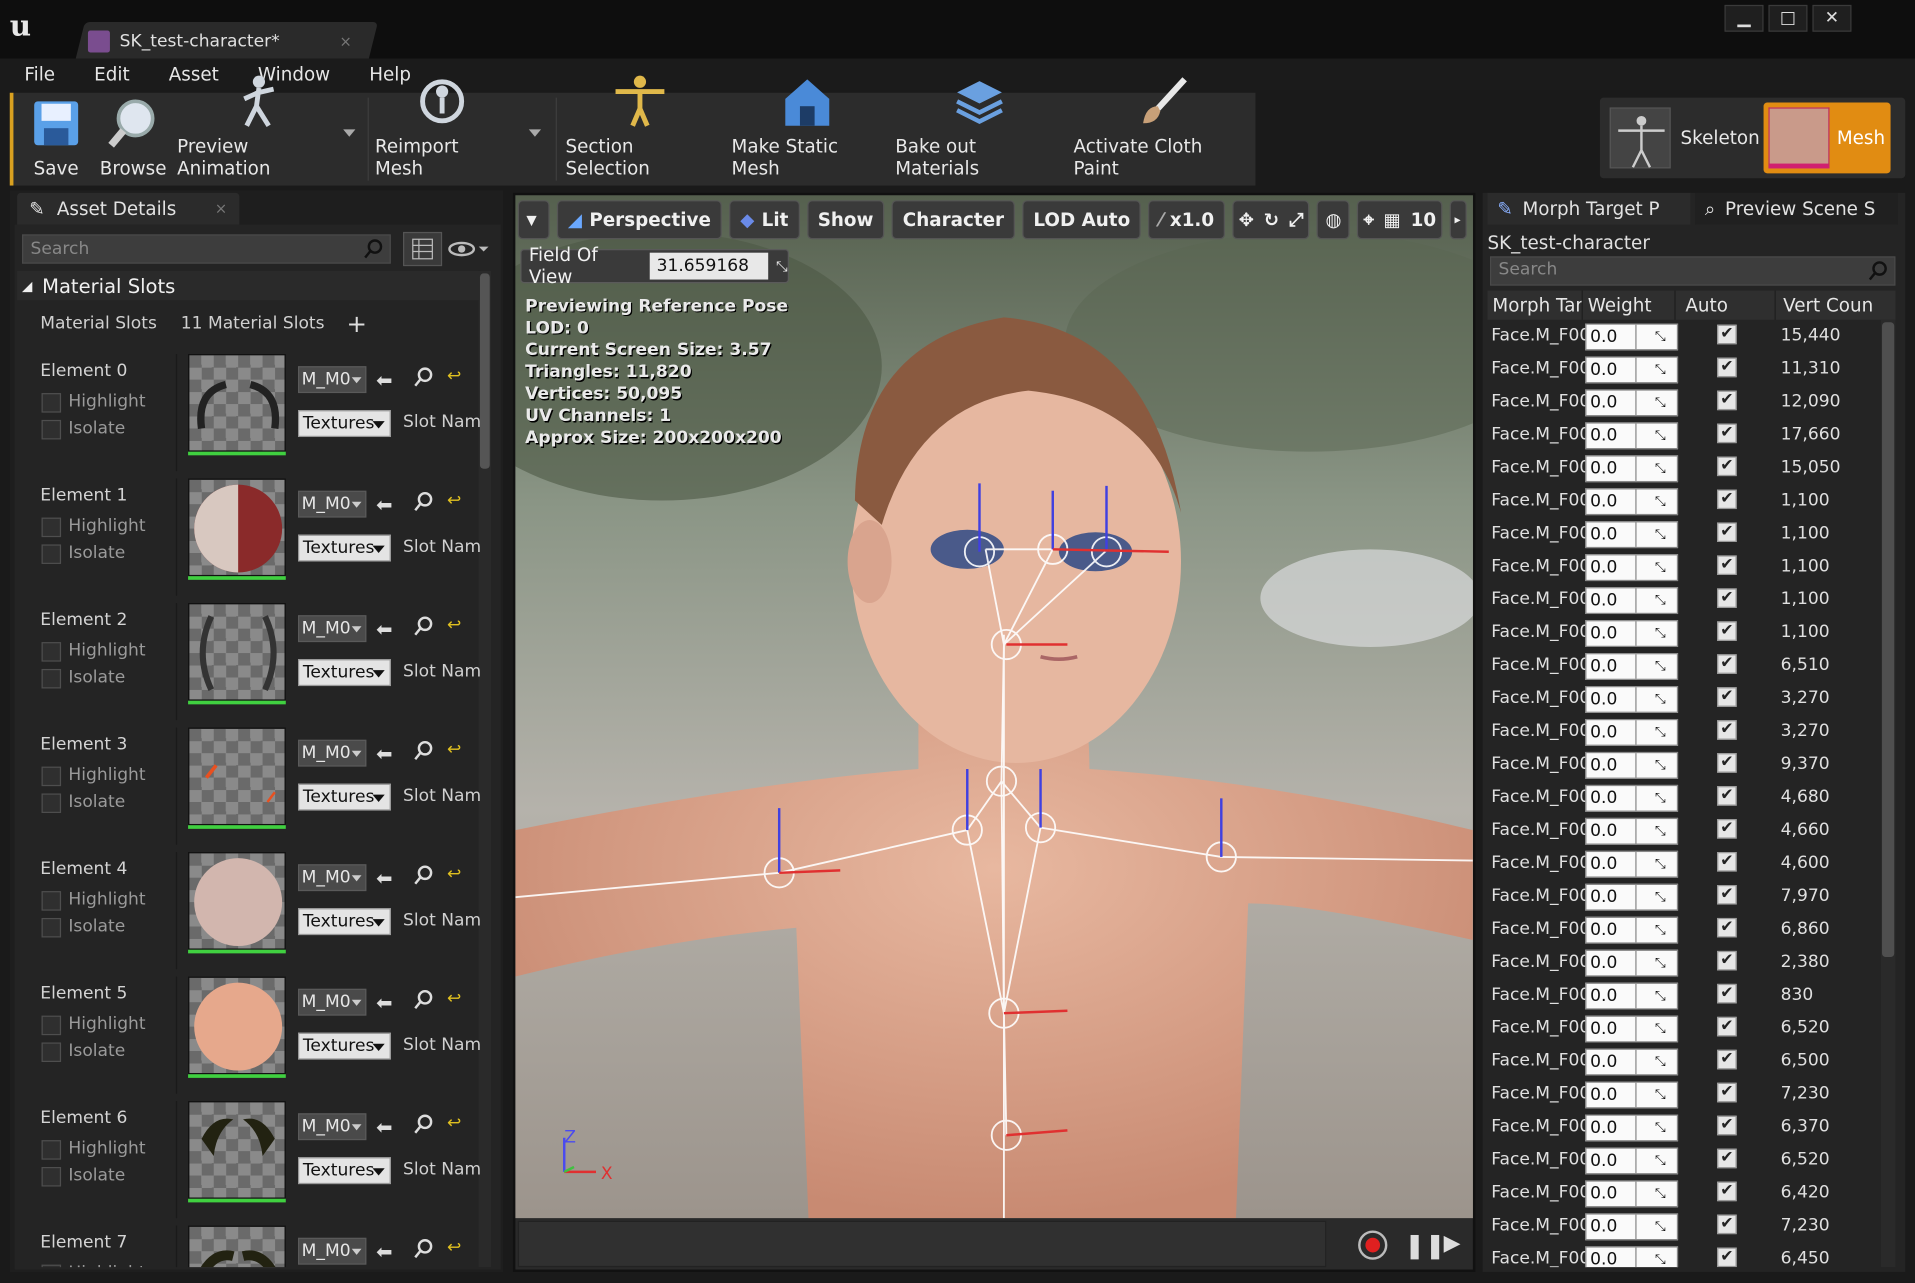 This screenshot has width=1915, height=1283. What do you see at coordinates (1827, 138) in the screenshot?
I see `mesh-mode-button: Mesh` at bounding box center [1827, 138].